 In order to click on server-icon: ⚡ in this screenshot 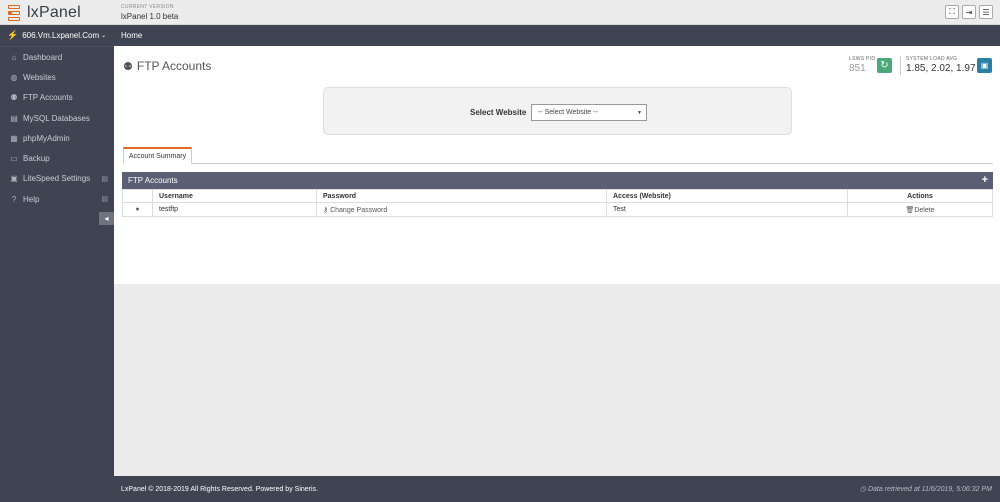, I will do `click(13, 35)`.